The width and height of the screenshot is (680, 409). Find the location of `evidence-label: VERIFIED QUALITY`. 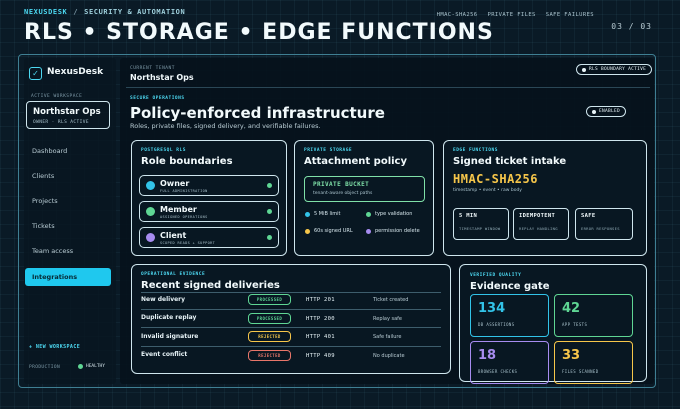

evidence-label: VERIFIED QUALITY is located at coordinates (496, 275).